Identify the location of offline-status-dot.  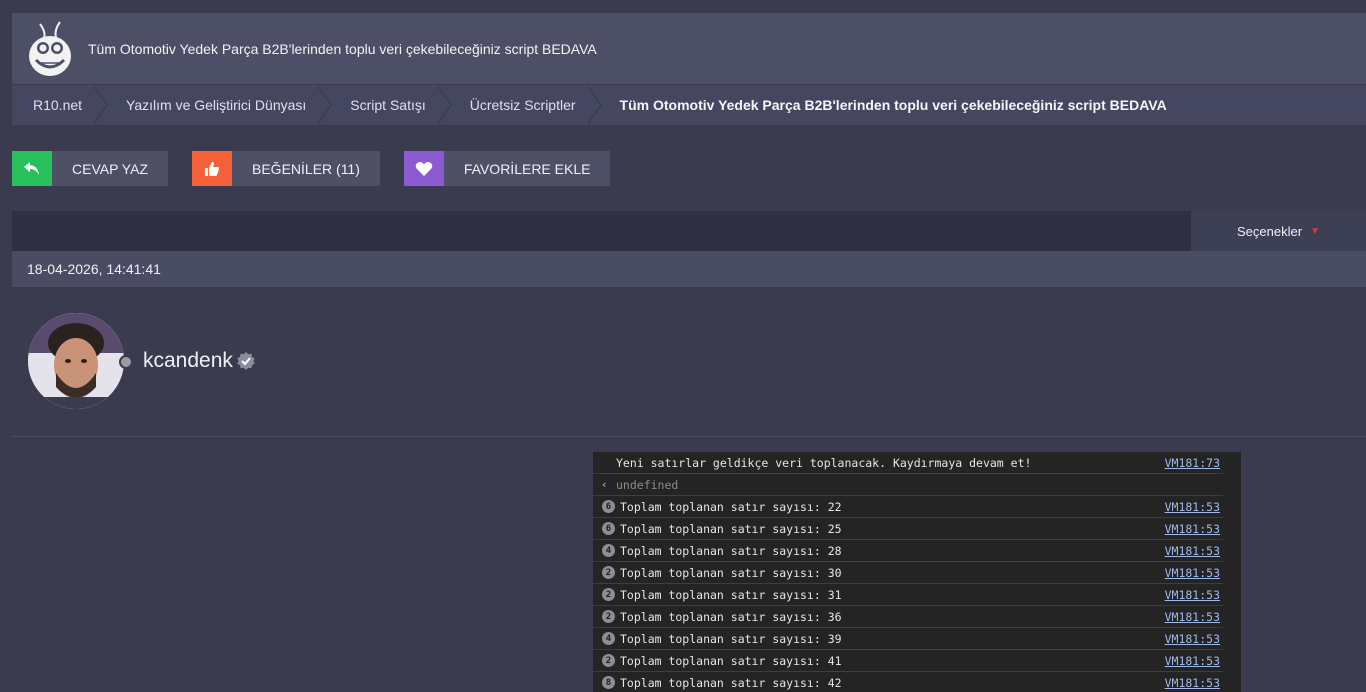
(126, 362).